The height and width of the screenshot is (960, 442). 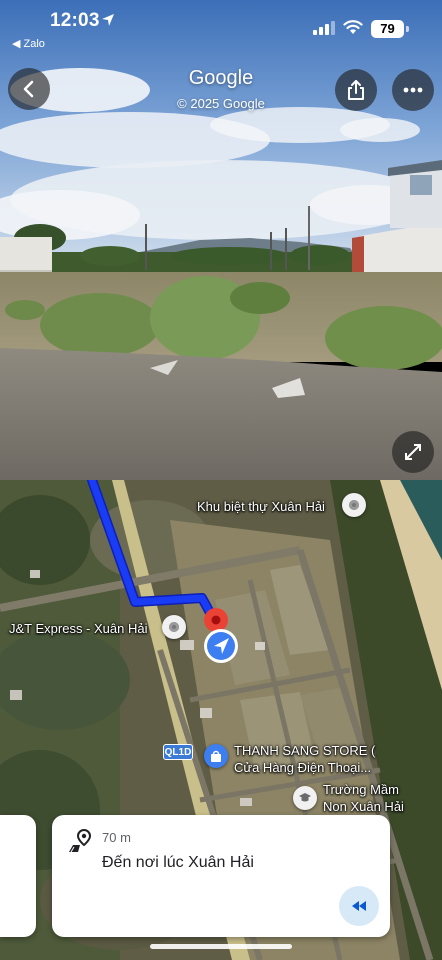 I want to click on poi-label-villa: Khu biệt thự Xuân Hải, so click(x=261, y=506).